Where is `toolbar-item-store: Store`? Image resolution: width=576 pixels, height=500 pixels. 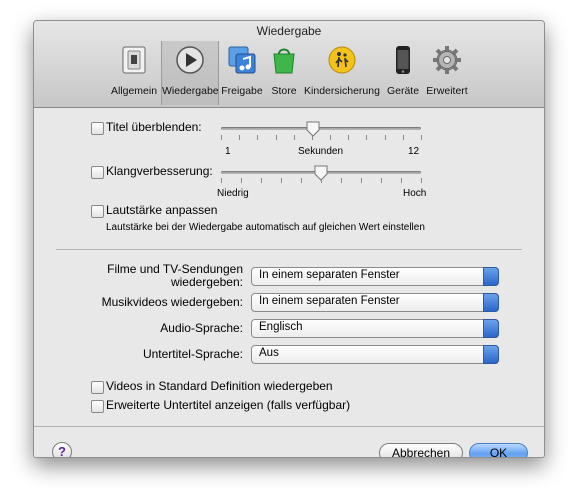 toolbar-item-store: Store is located at coordinates (284, 73).